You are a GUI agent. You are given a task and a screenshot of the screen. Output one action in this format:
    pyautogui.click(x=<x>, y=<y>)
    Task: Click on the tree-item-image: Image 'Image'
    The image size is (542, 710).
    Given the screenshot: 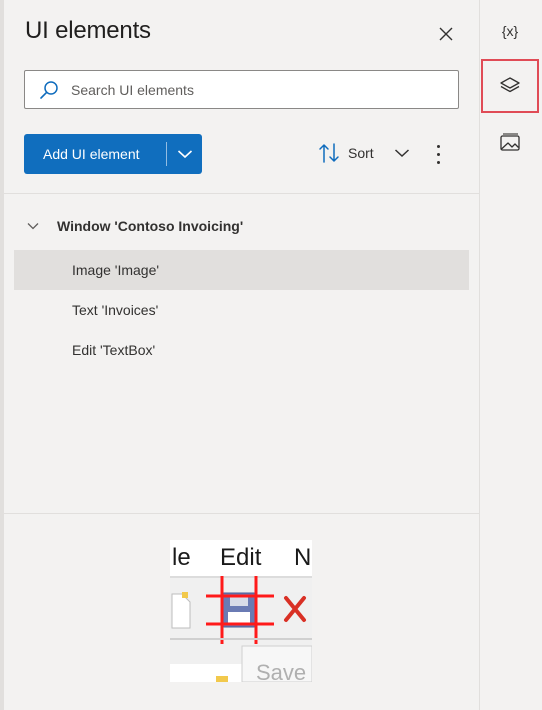 What is the action you would take?
    pyautogui.click(x=241, y=270)
    